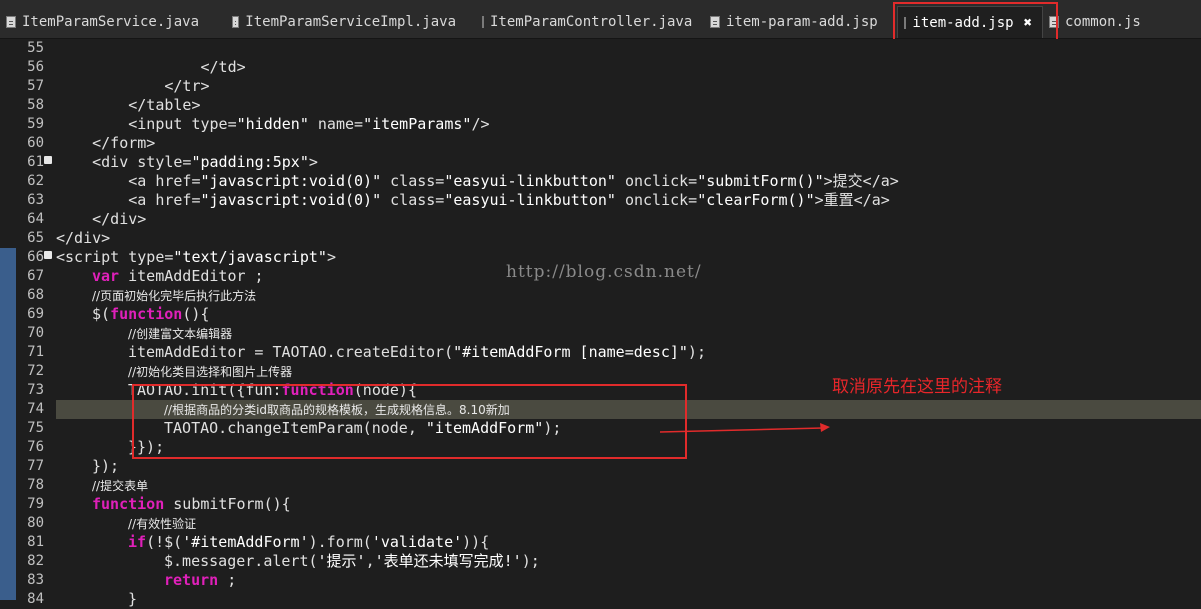 The width and height of the screenshot is (1201, 609). Describe the element at coordinates (35, 276) in the screenshot. I see `line-number: 67` at that location.